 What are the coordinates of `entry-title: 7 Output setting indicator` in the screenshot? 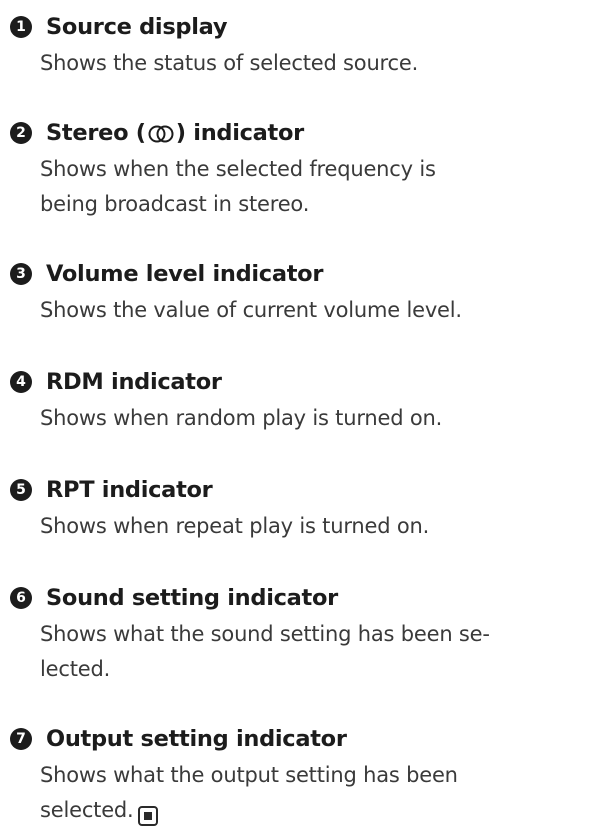 It's located at (297, 739).